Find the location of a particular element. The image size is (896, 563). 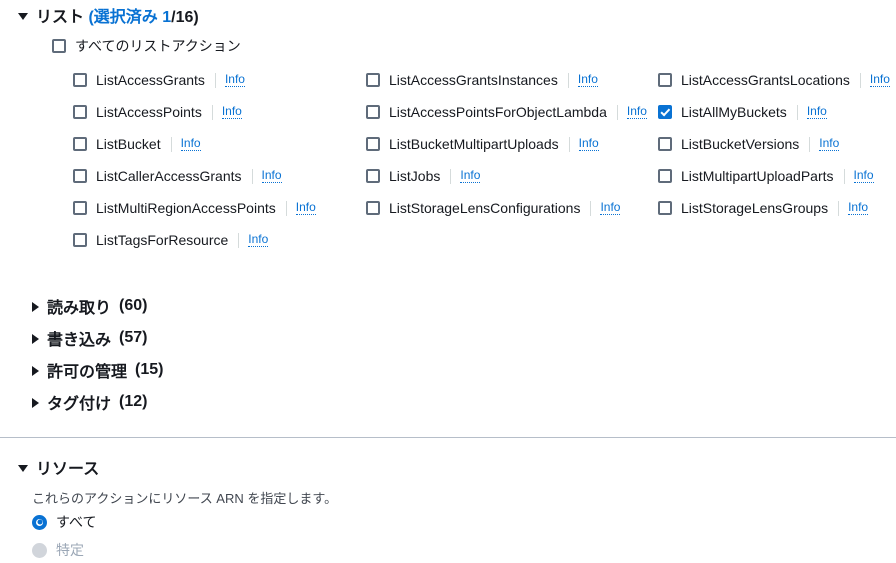

collapsed-group-書き込み: 書き込み (57) is located at coordinates (448, 338).